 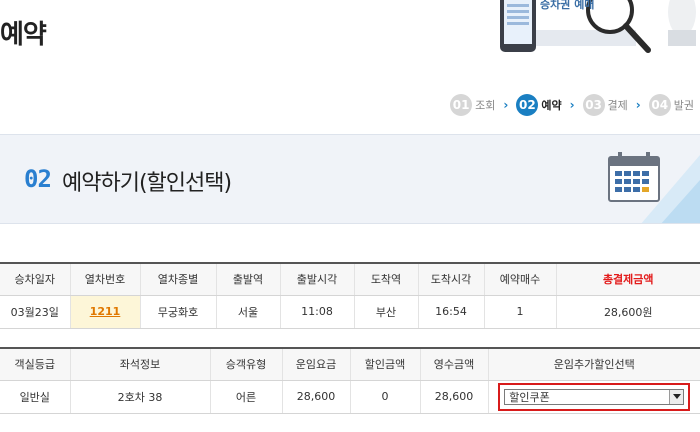 I want to click on cell-train-no: 1211, so click(x=105, y=312).